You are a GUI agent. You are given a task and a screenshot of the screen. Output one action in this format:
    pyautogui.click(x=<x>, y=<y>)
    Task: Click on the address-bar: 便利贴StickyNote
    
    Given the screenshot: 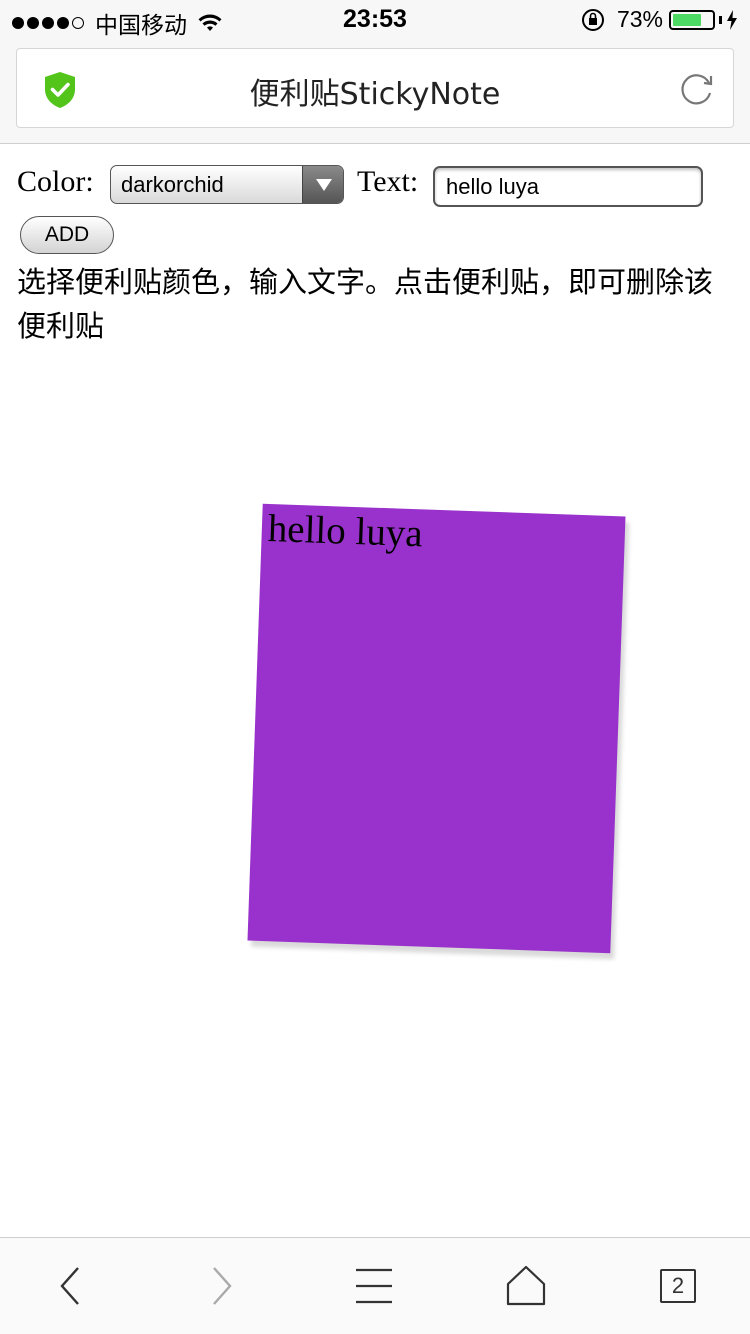 What is the action you would take?
    pyautogui.click(x=375, y=88)
    